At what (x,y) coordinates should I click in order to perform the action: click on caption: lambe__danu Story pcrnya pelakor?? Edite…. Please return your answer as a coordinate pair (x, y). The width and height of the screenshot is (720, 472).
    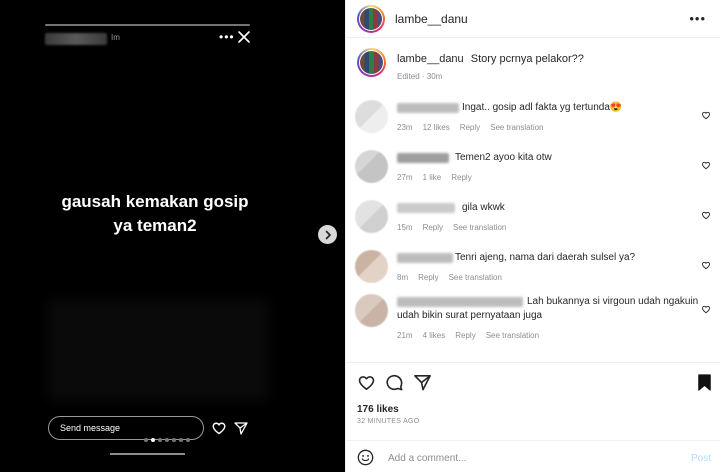
    Looking at the image, I should click on (533, 68).